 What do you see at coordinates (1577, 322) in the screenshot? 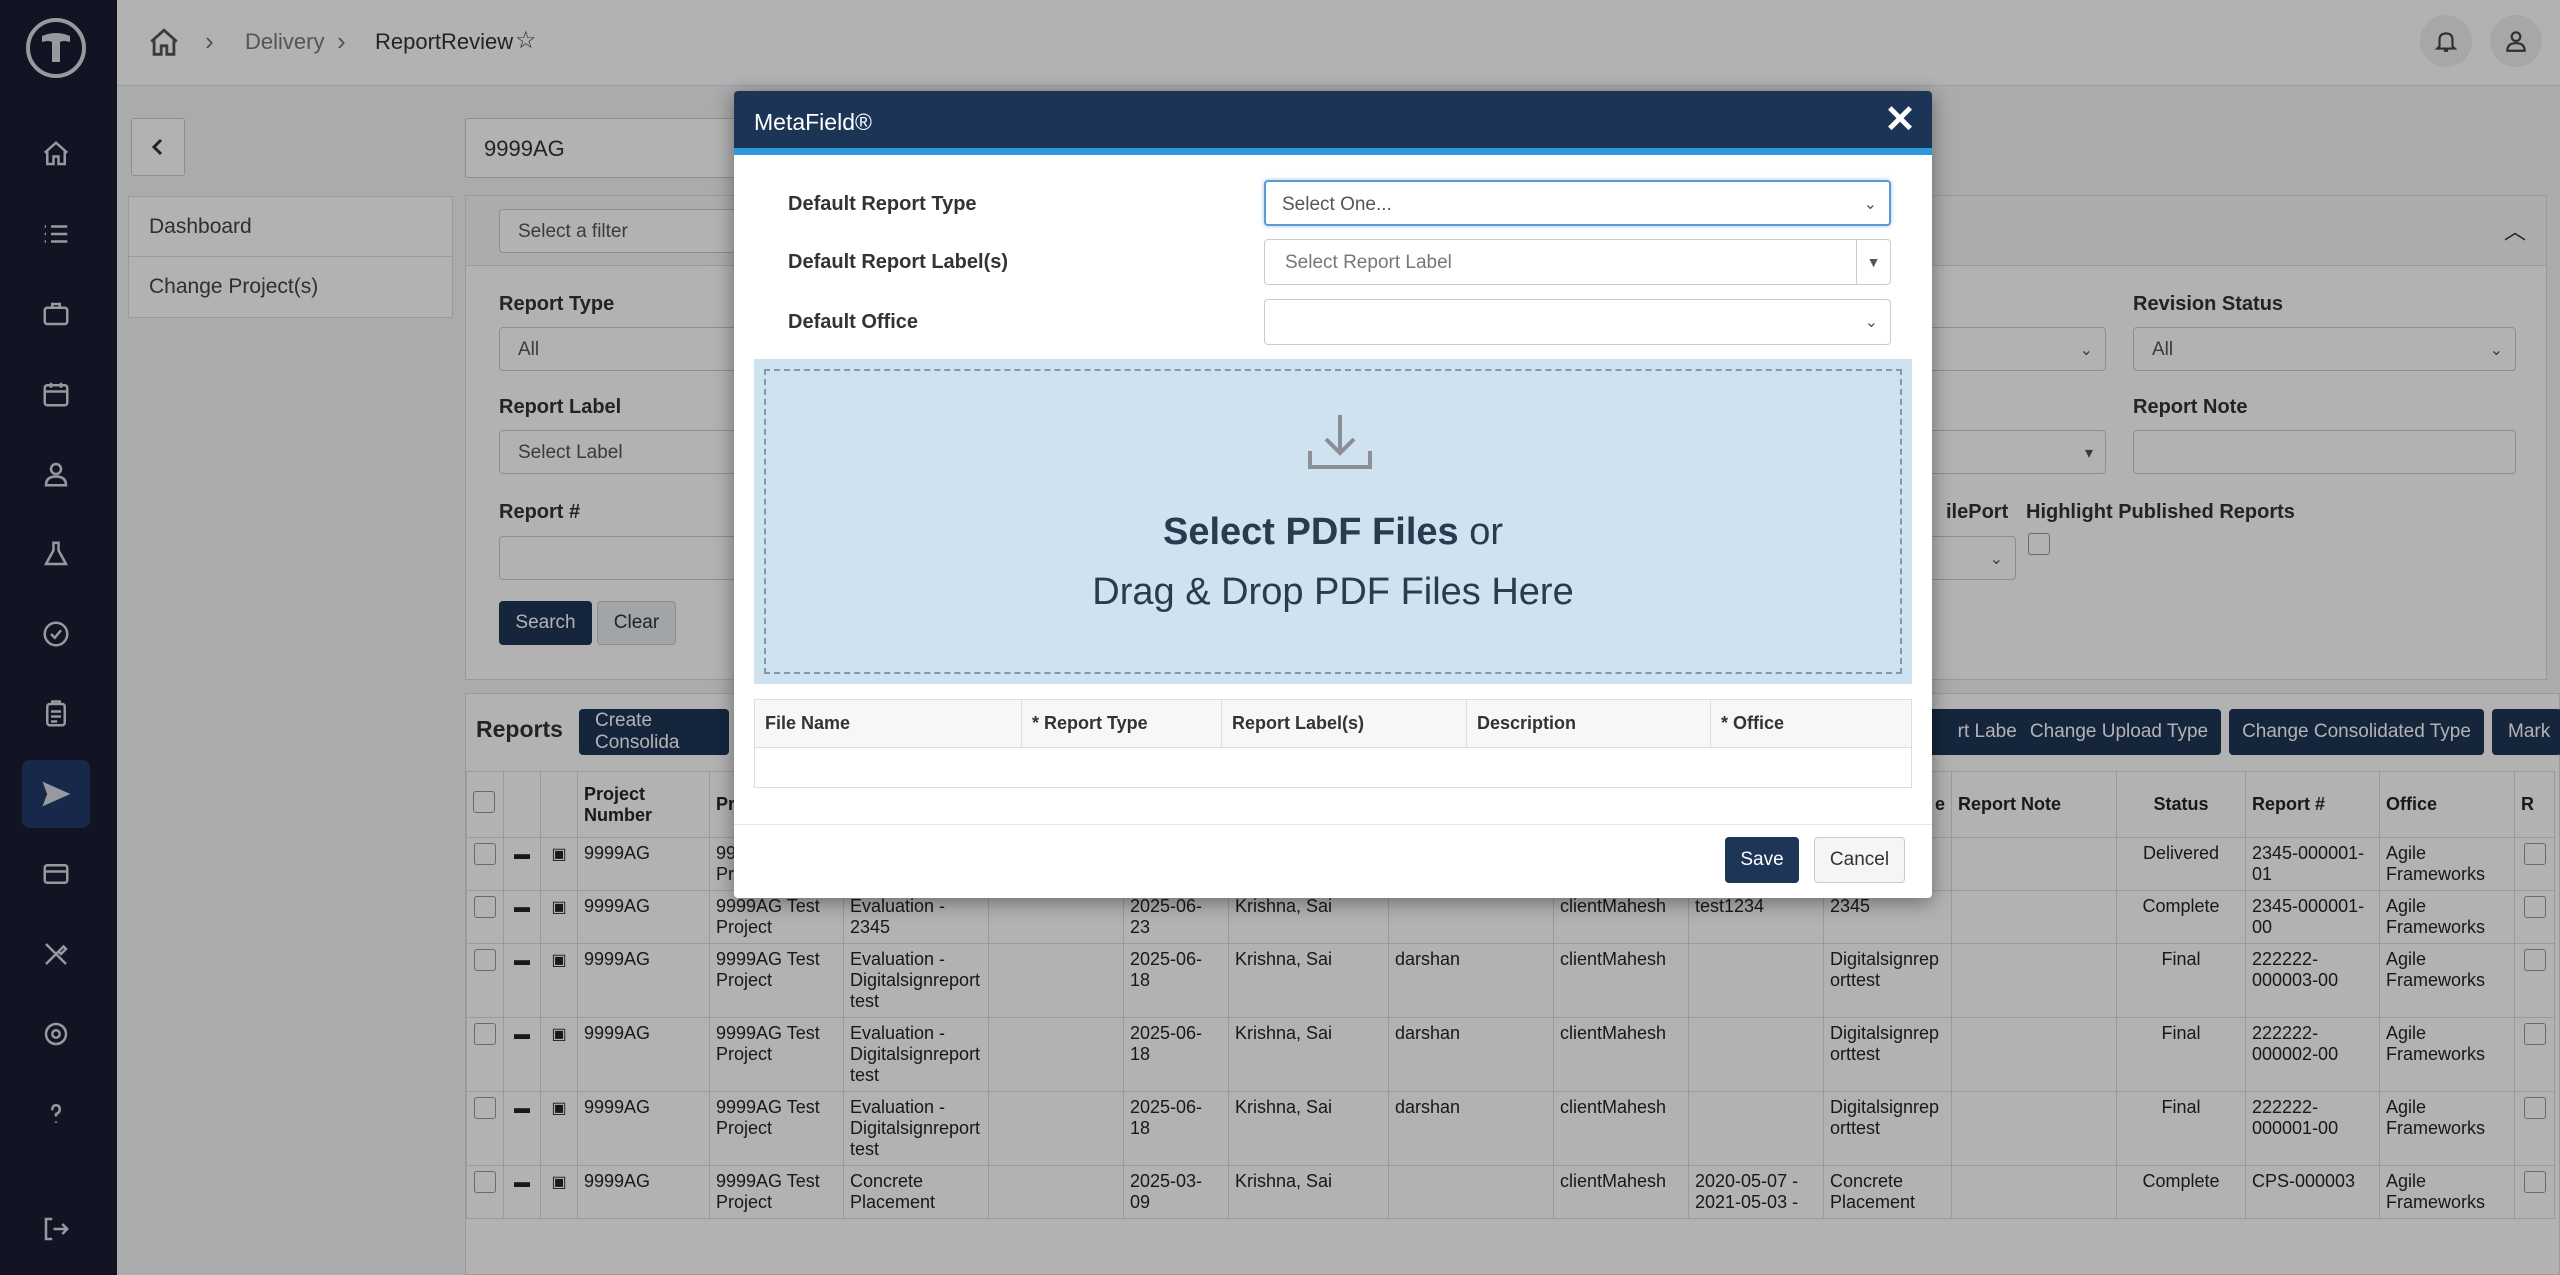
I see `default-office-select: ⌄` at bounding box center [1577, 322].